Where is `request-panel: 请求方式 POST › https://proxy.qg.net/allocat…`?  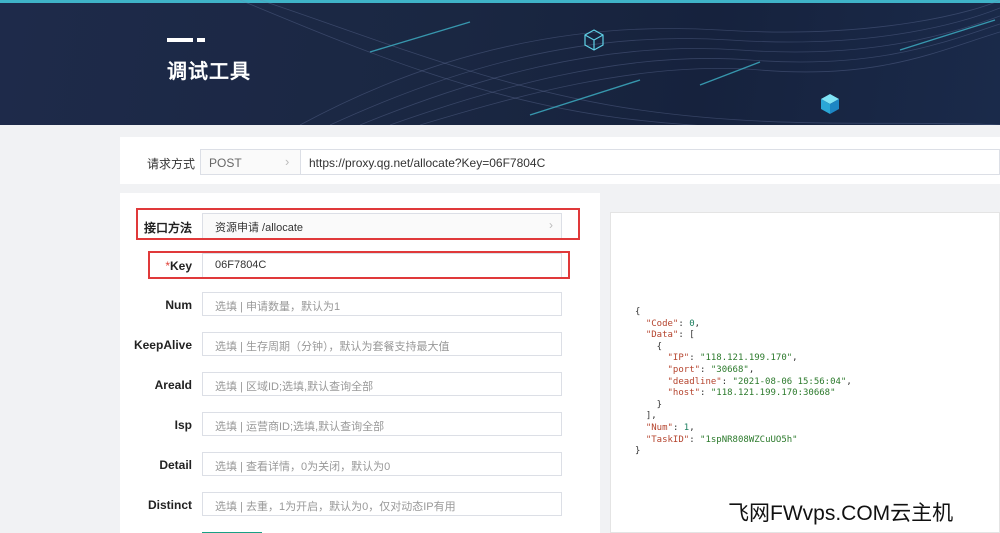
request-panel: 请求方式 POST › https://proxy.qg.net/allocat… is located at coordinates (560, 160).